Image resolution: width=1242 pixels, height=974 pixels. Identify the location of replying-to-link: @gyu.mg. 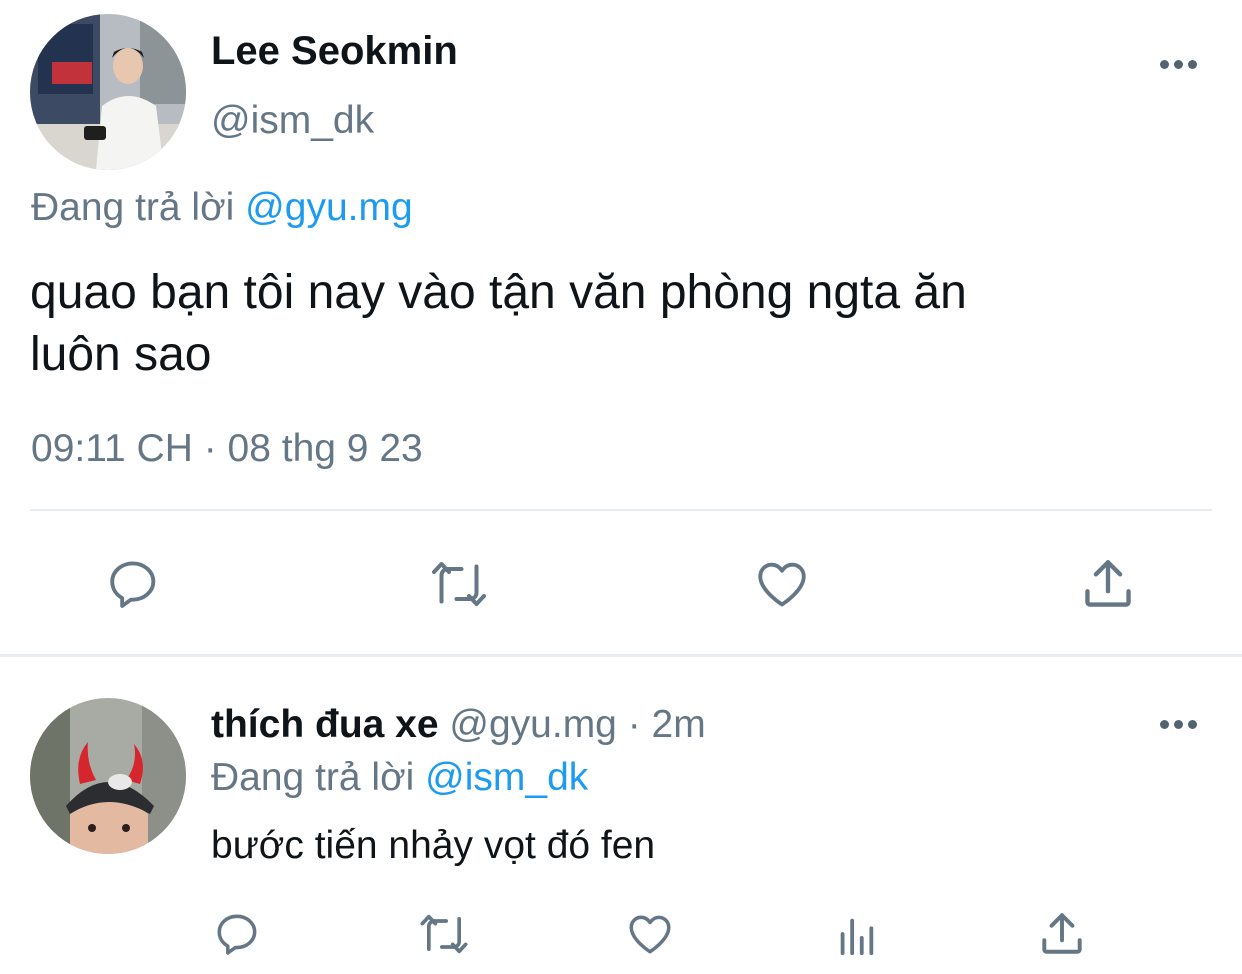
(328, 207).